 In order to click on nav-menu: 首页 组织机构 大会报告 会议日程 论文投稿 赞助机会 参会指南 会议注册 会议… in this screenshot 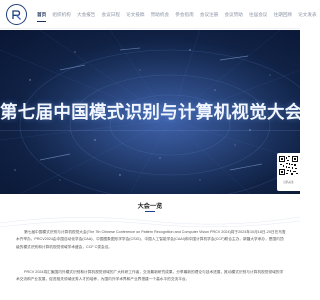, I will do `click(178, 14)`.